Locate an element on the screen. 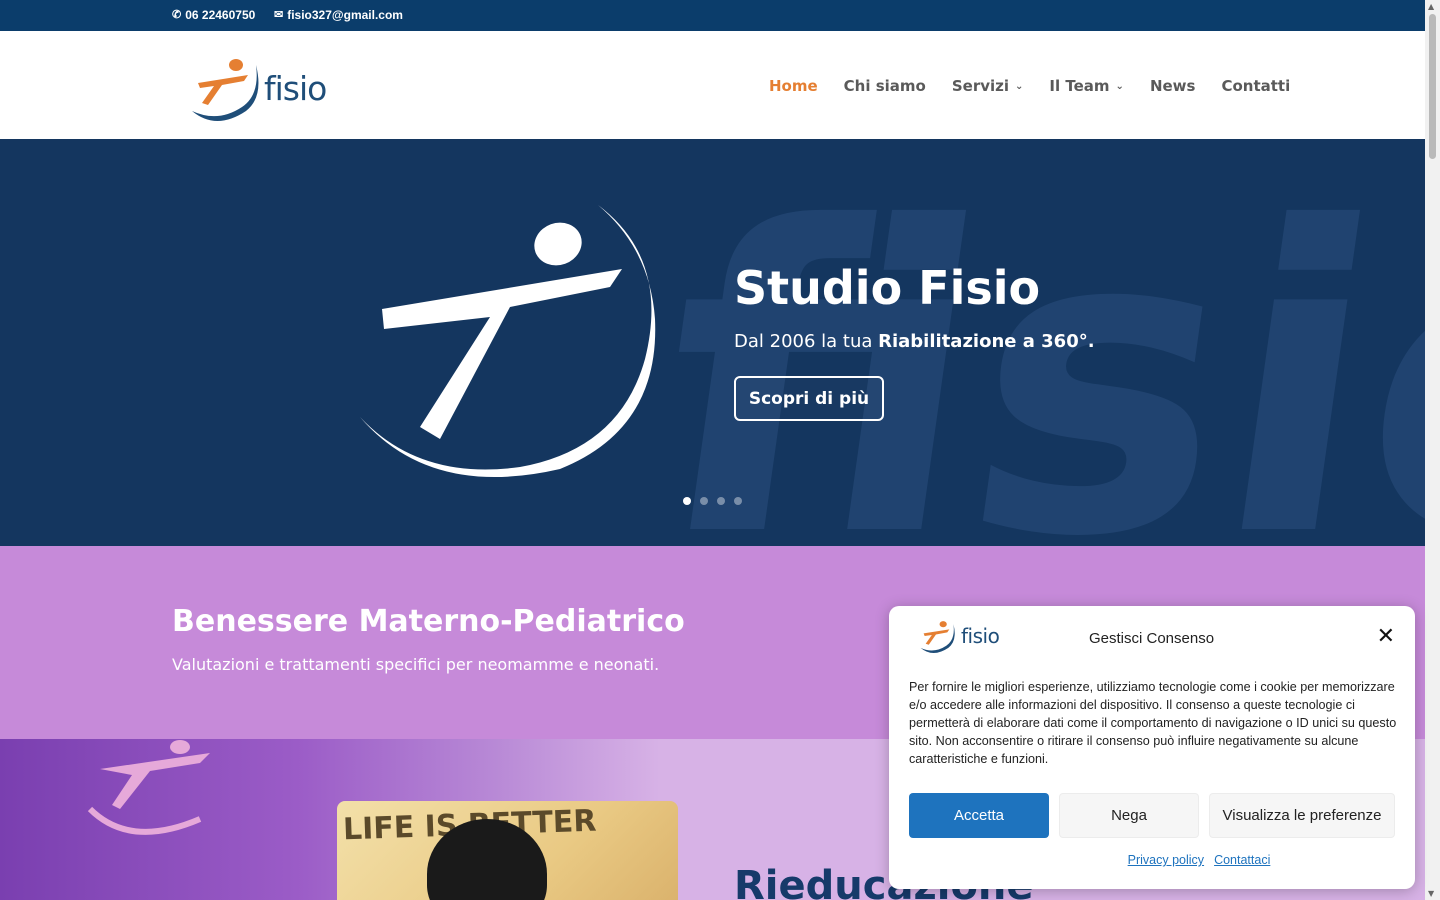 This screenshot has height=900, width=1440. nav-il-team: Il Team ⌄ is located at coordinates (1086, 86).